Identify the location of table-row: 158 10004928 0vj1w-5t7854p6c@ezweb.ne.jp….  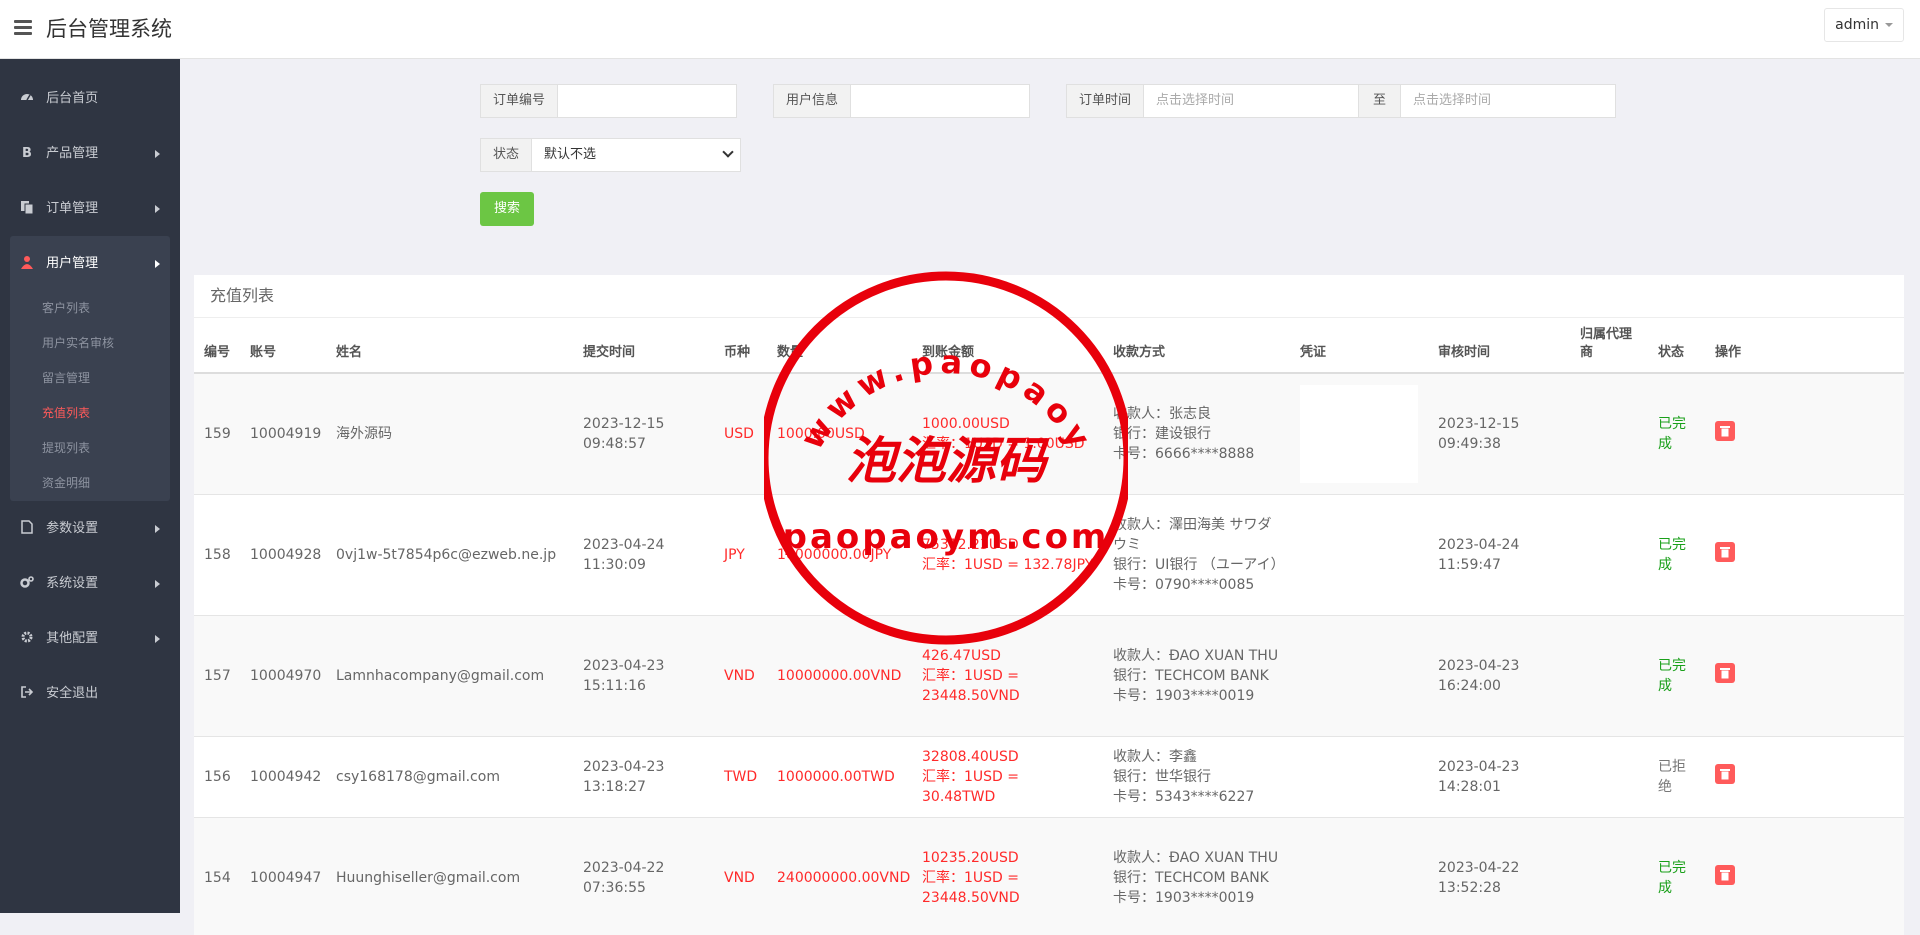
(1049, 554).